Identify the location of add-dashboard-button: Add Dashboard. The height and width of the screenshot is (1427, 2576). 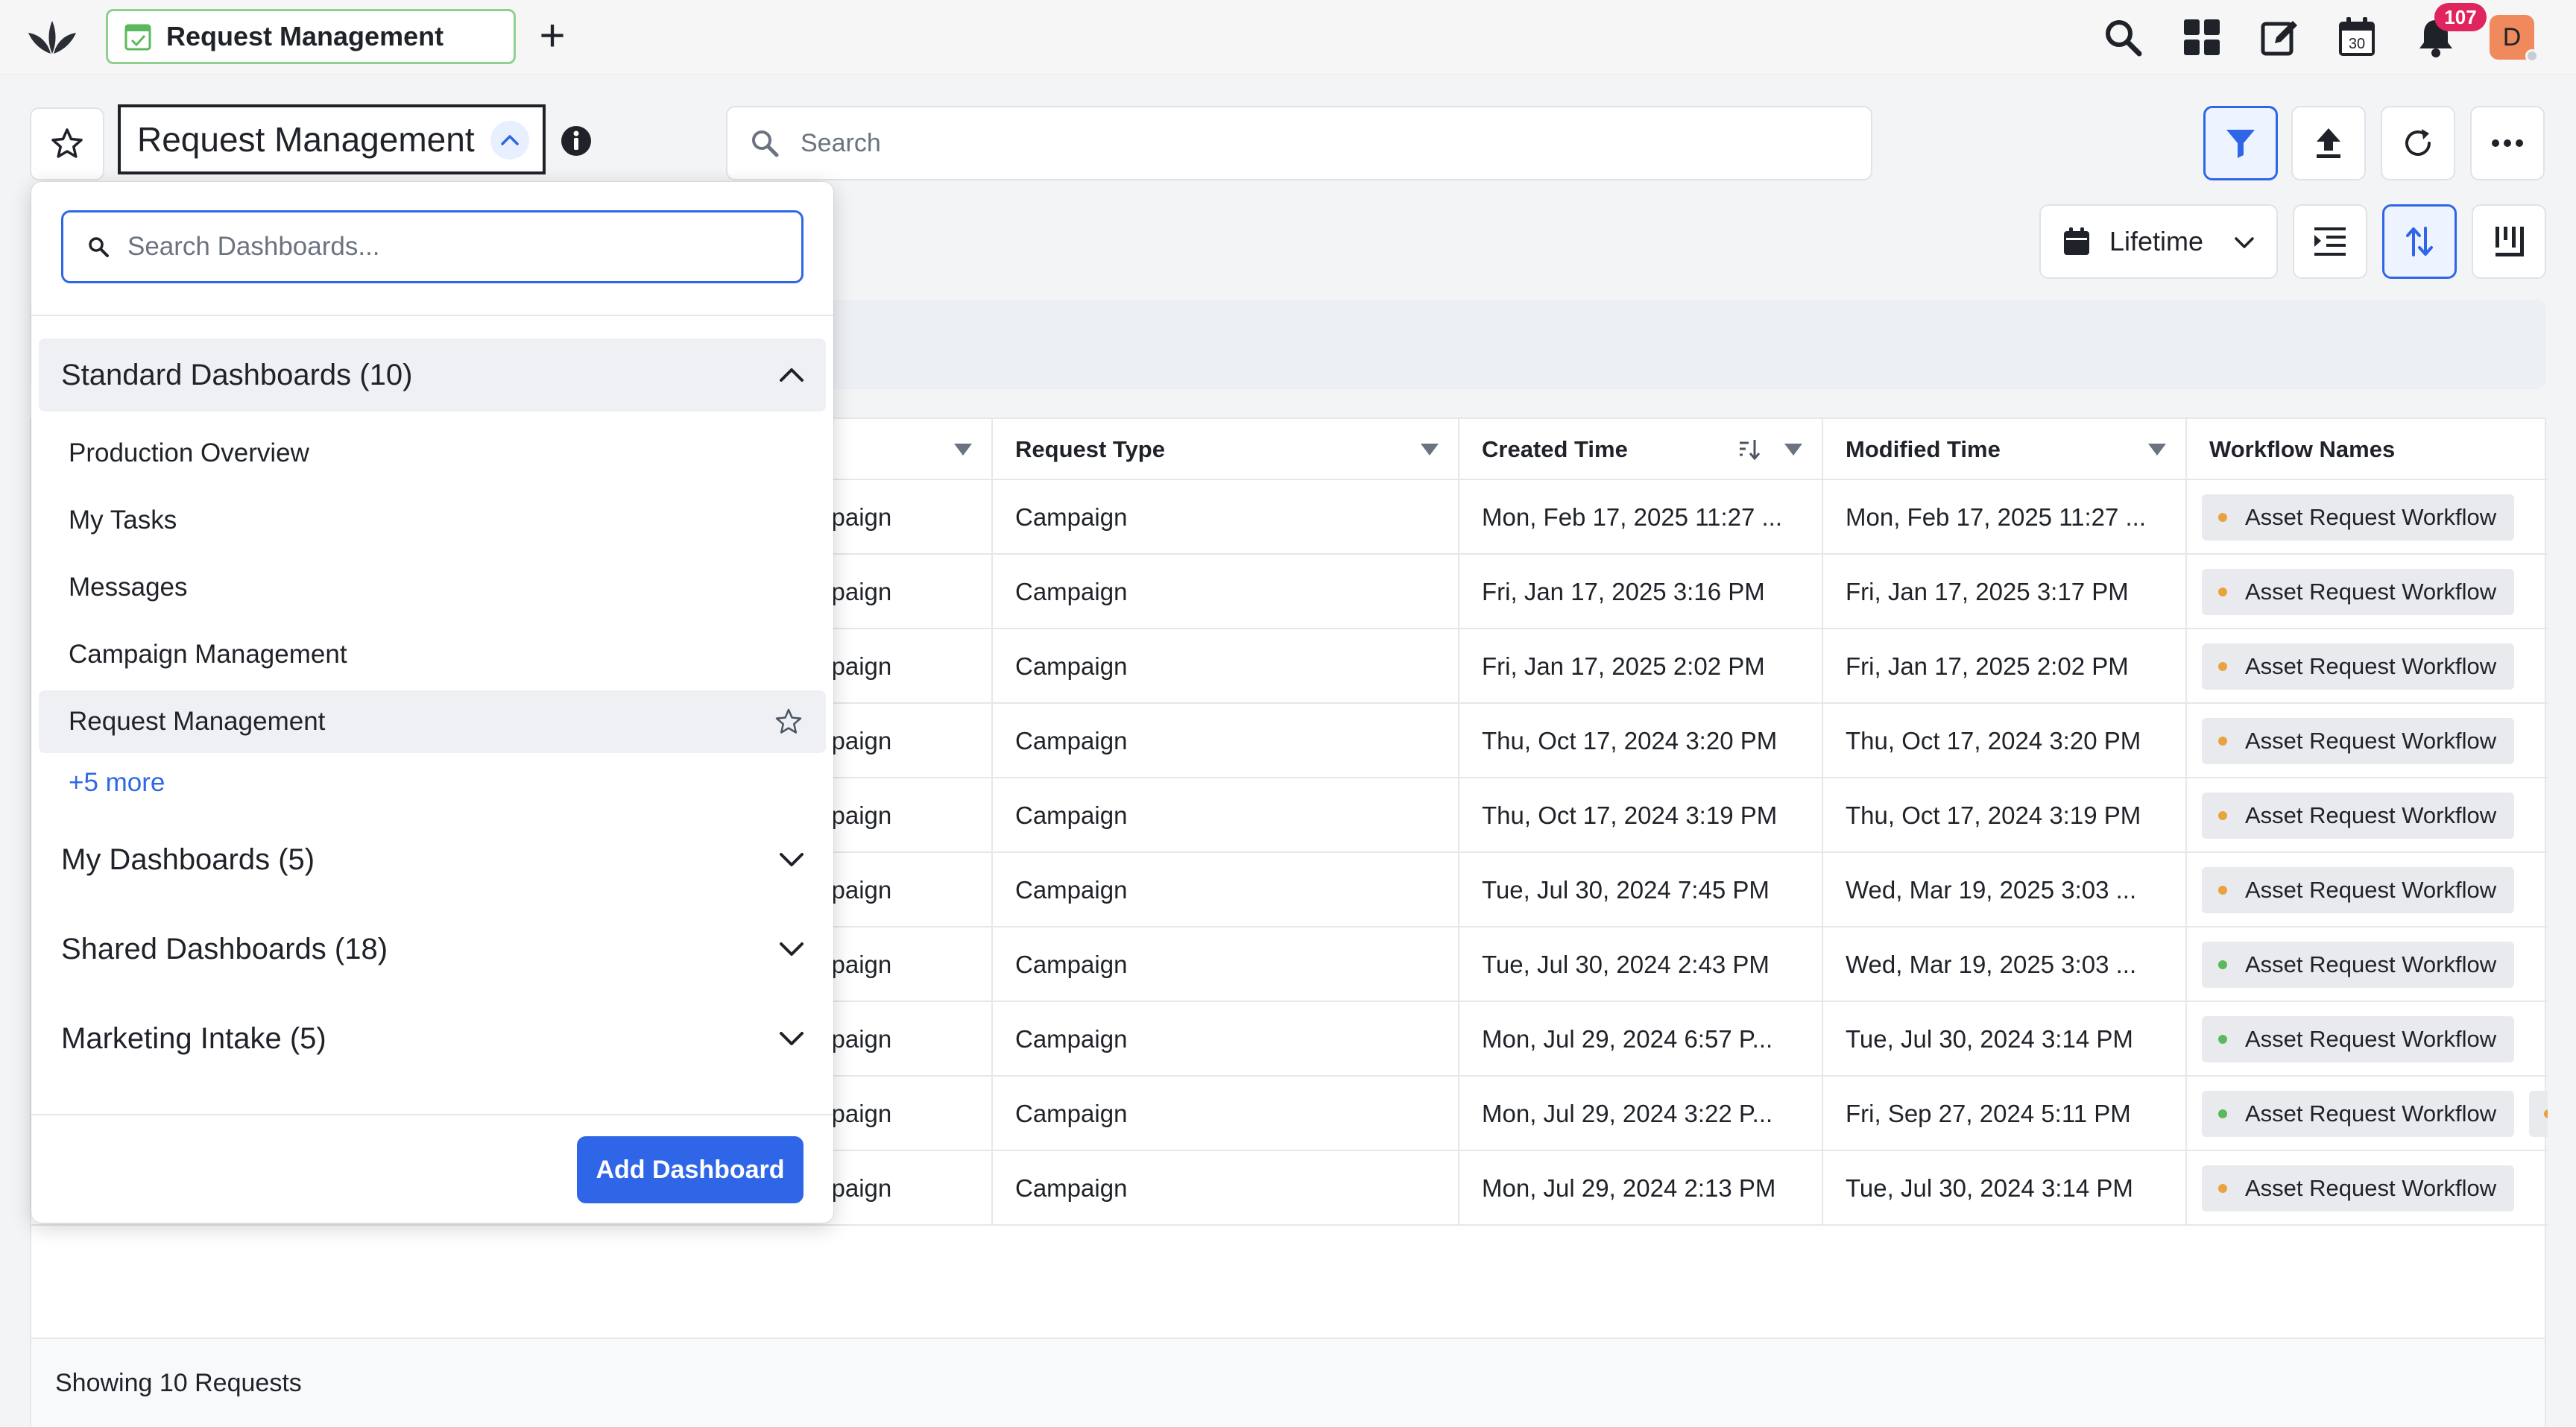
(690, 1169).